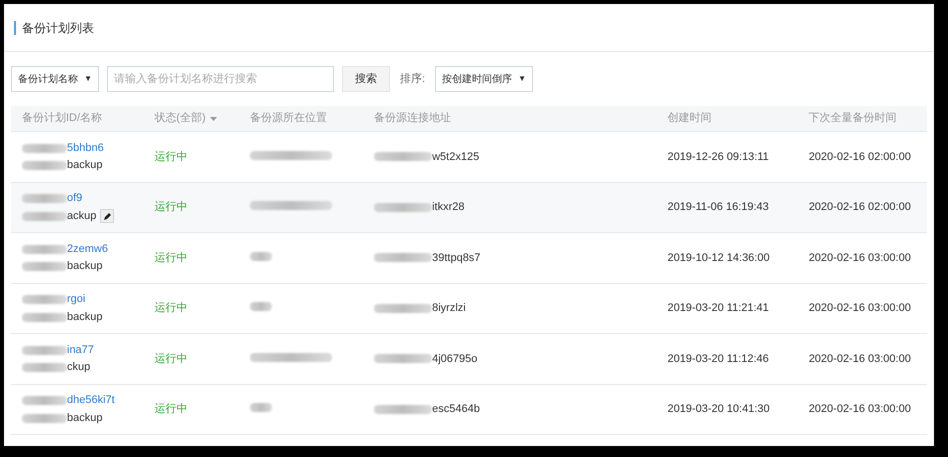  What do you see at coordinates (220, 79) in the screenshot?
I see `search-field: 请输入备份计划名称进行搜索` at bounding box center [220, 79].